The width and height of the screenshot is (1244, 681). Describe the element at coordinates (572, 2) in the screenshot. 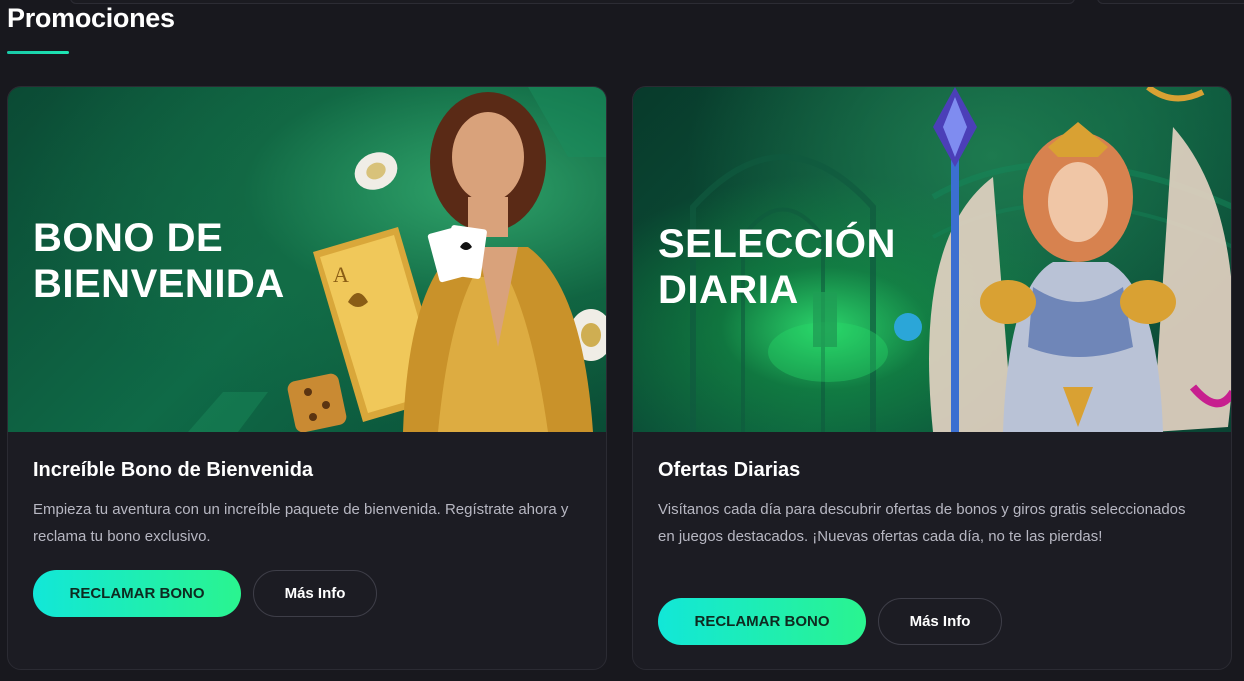

I see `search-bar-partial` at that location.